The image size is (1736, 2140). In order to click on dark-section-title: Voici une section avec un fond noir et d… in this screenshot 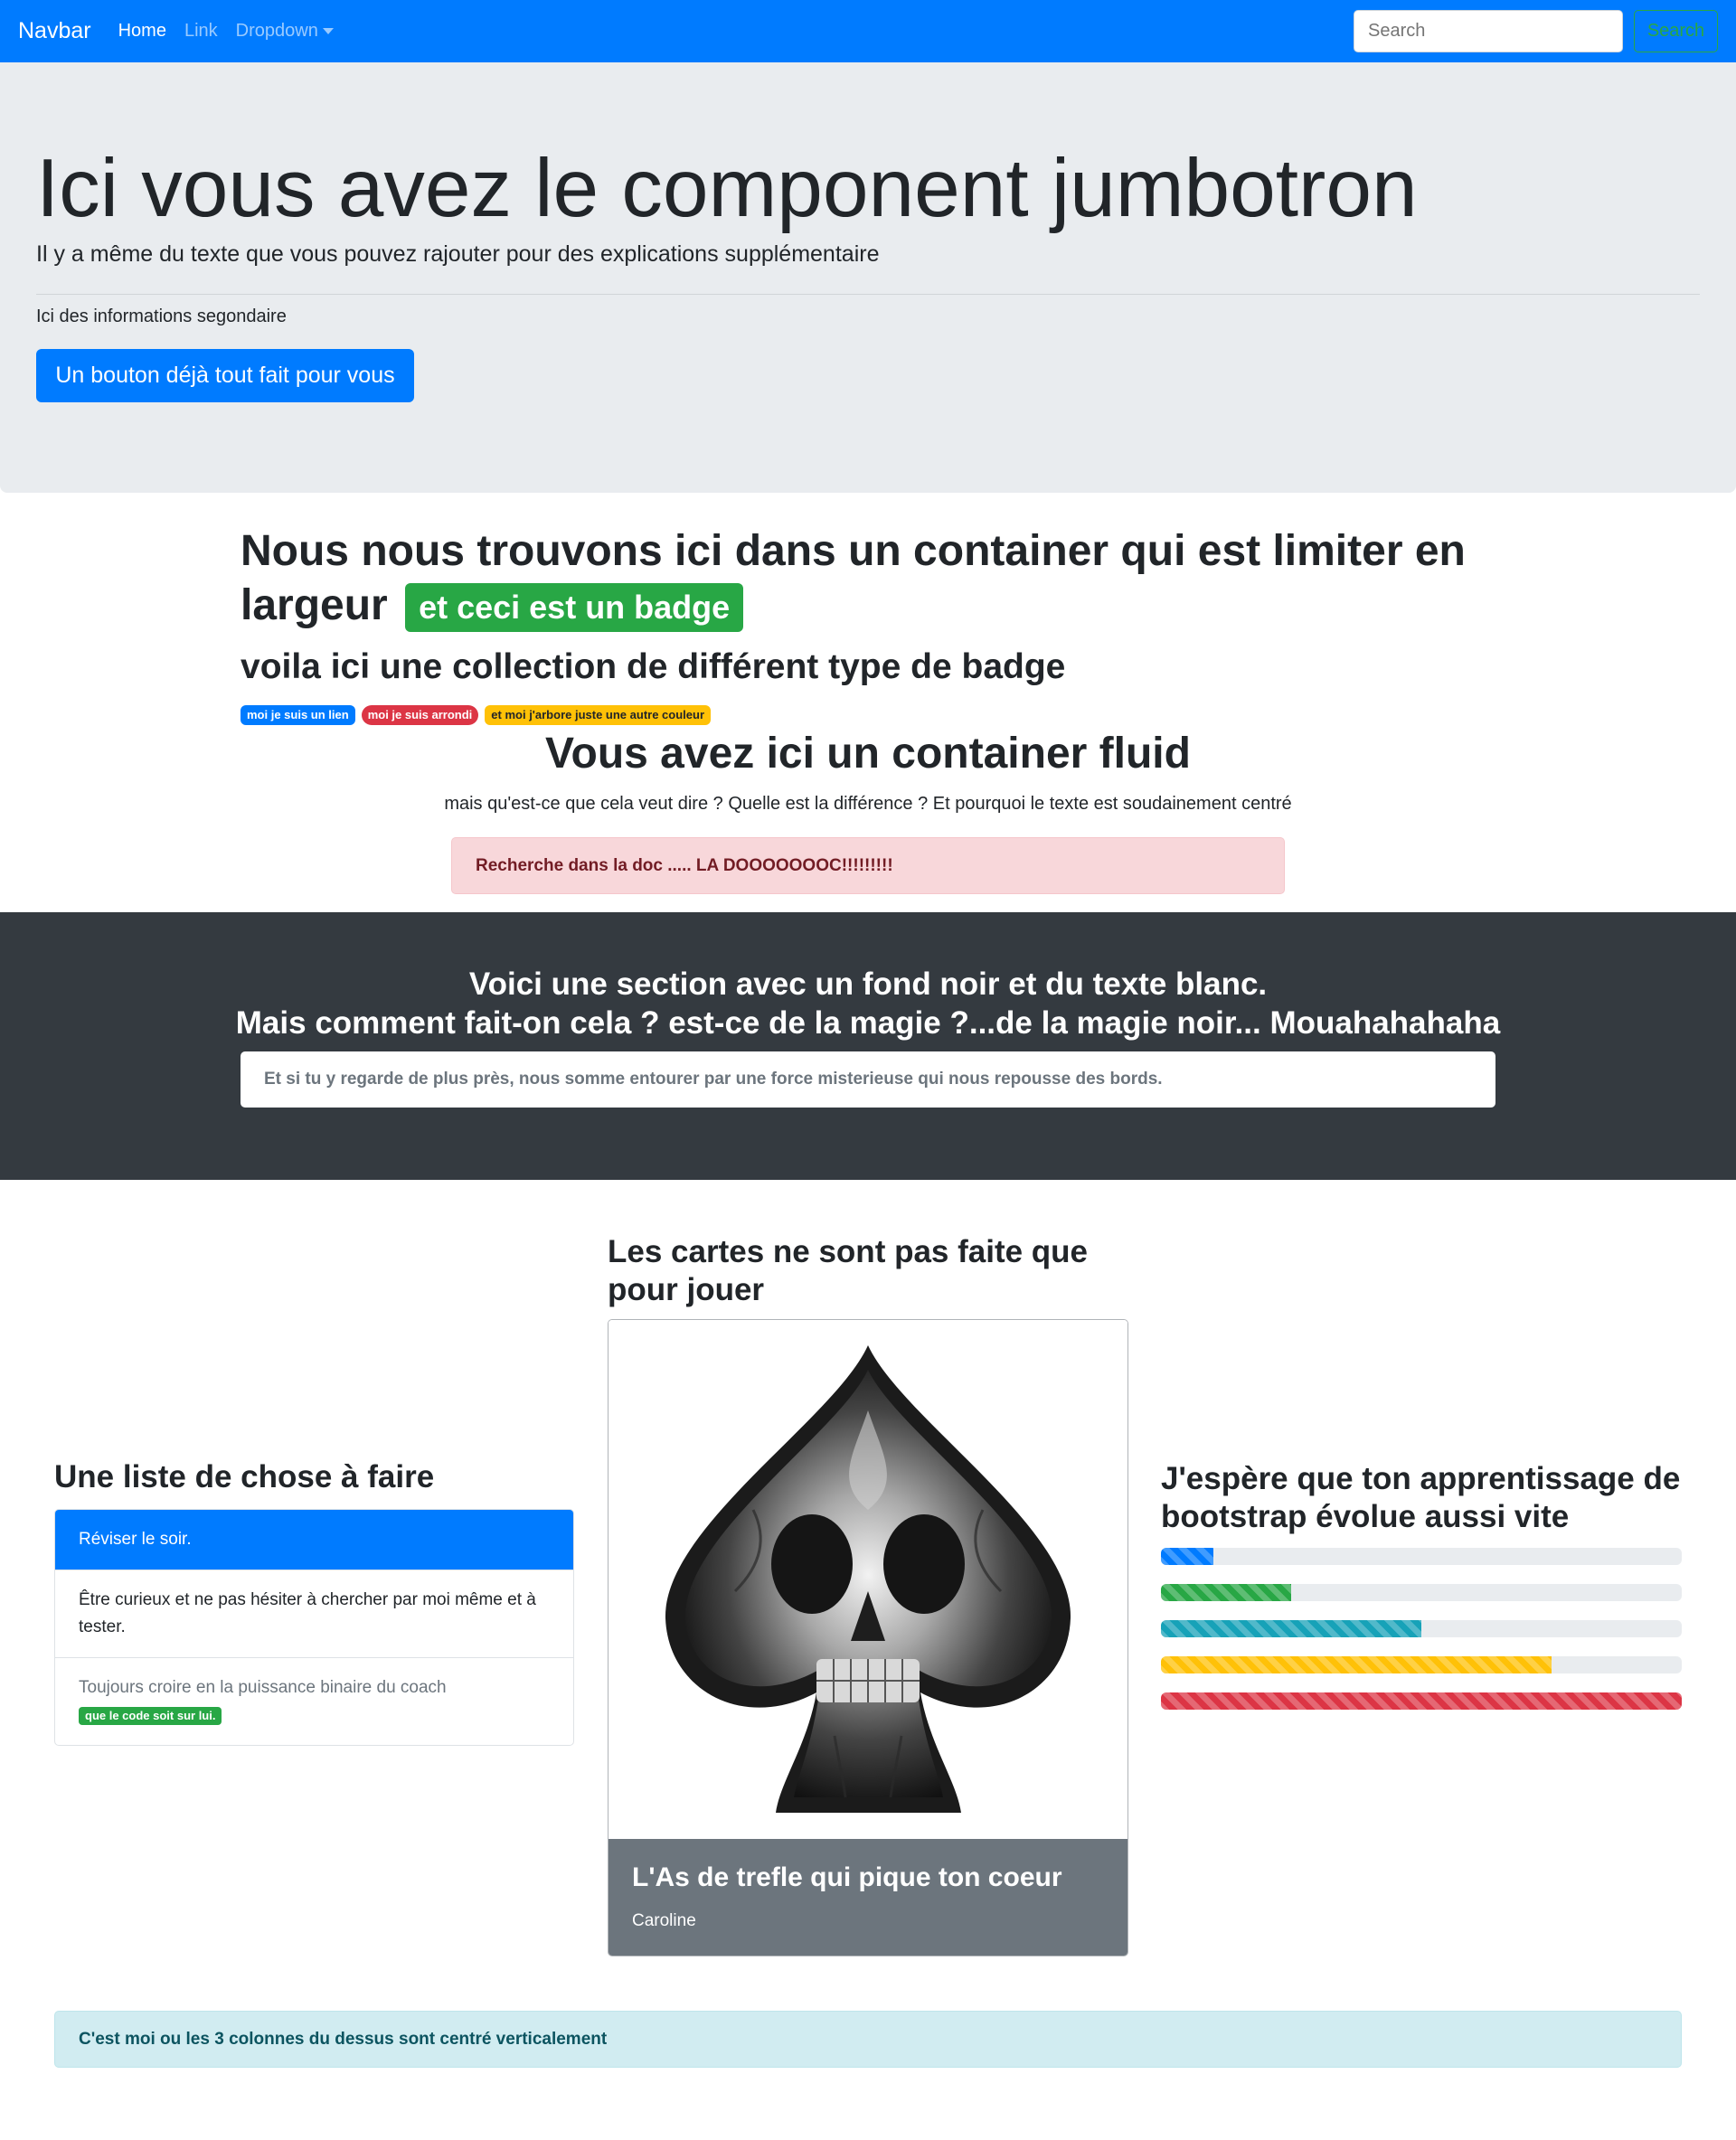, I will do `click(868, 1003)`.